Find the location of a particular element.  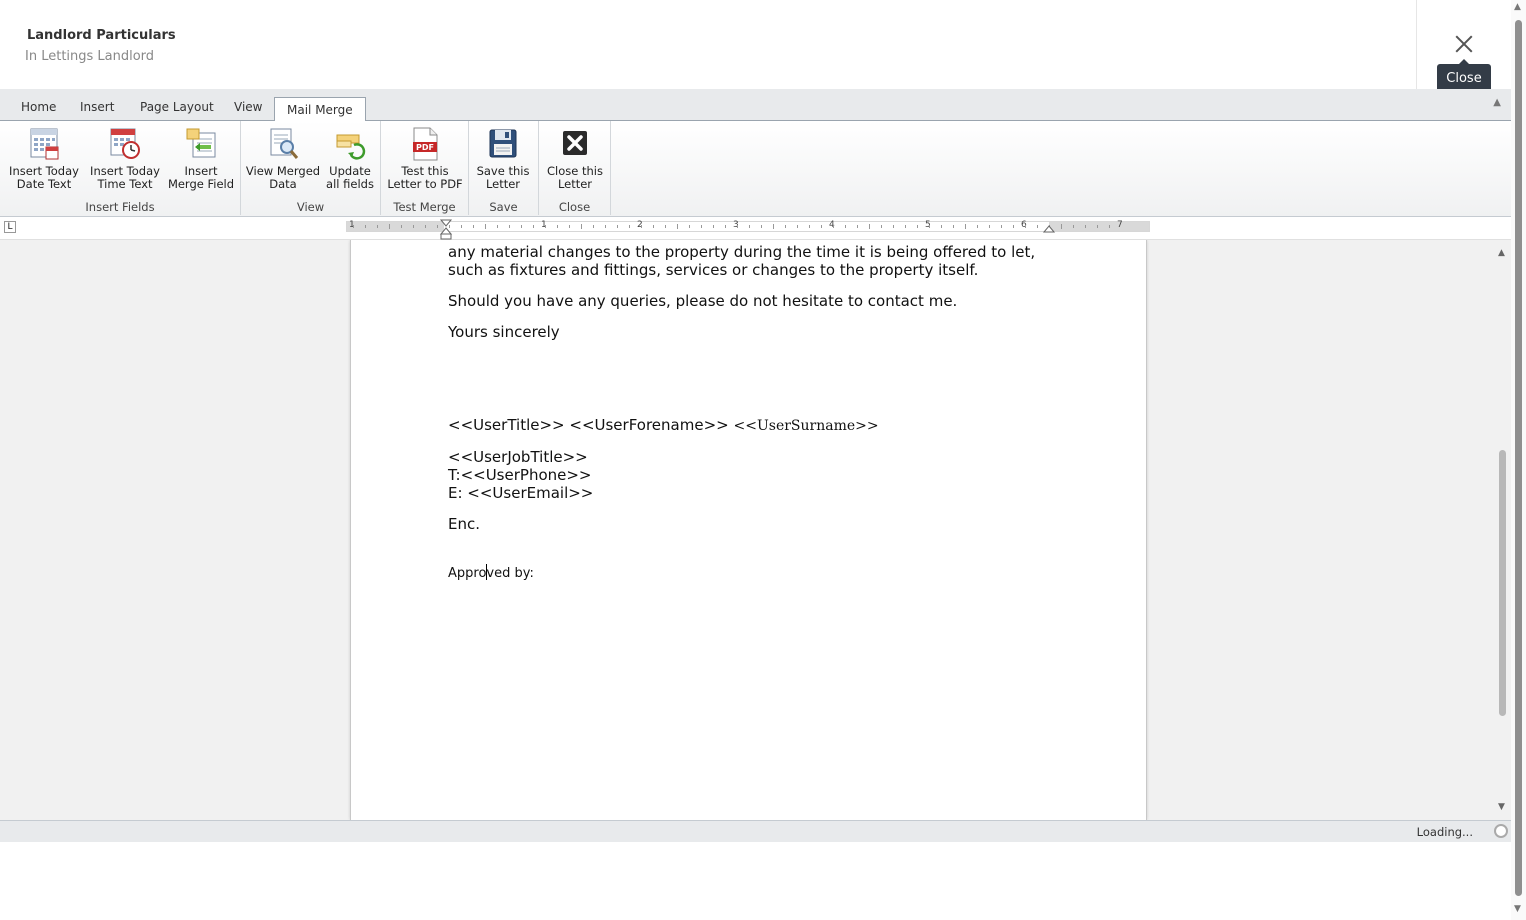

insert-merge-field-button: Insert Merge Field is located at coordinates (201, 159).